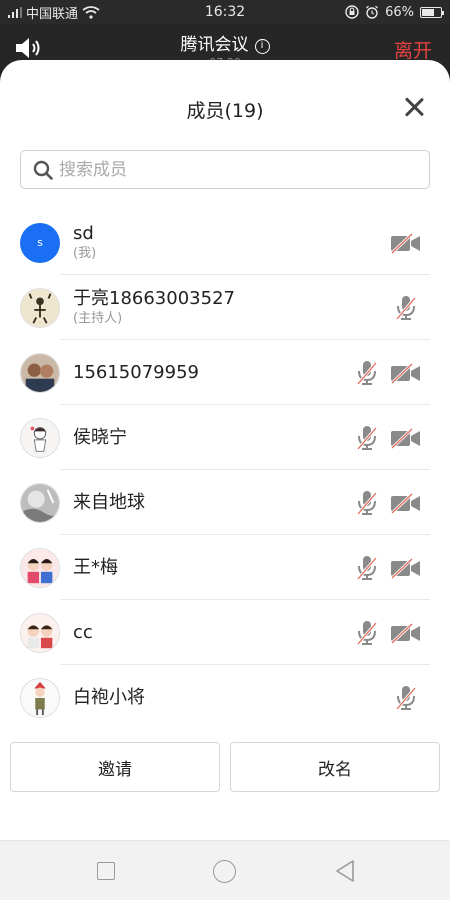 This screenshot has width=450, height=900. I want to click on status-time: 16:32, so click(225, 12).